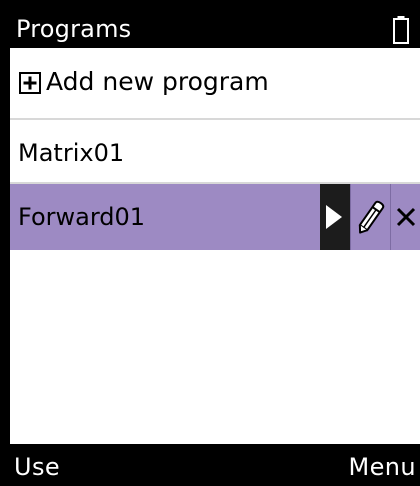  I want to click on list-item-forward01: Forward01, so click(215, 217).